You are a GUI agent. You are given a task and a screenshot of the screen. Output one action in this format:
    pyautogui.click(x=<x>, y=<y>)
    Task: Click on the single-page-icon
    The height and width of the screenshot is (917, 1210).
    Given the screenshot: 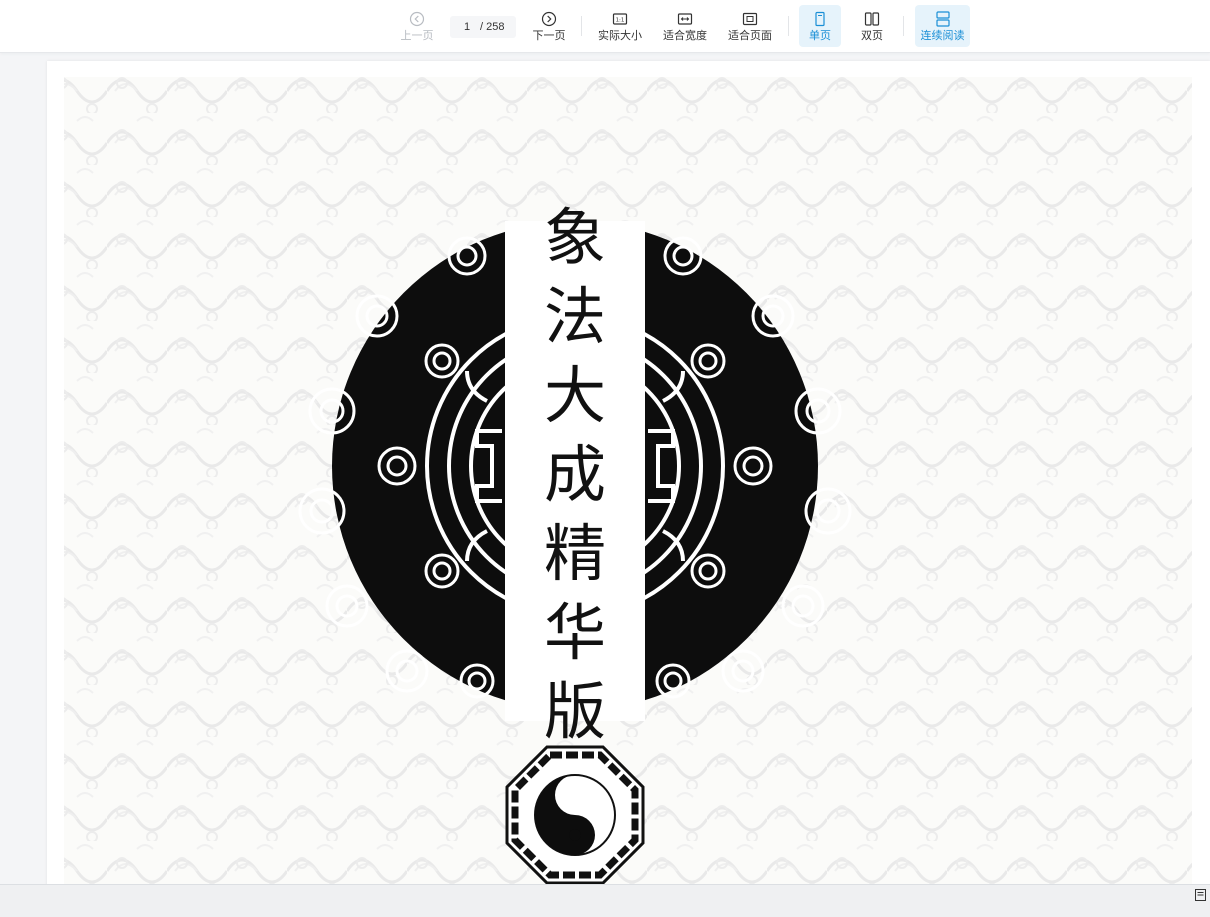 What is the action you would take?
    pyautogui.click(x=820, y=18)
    